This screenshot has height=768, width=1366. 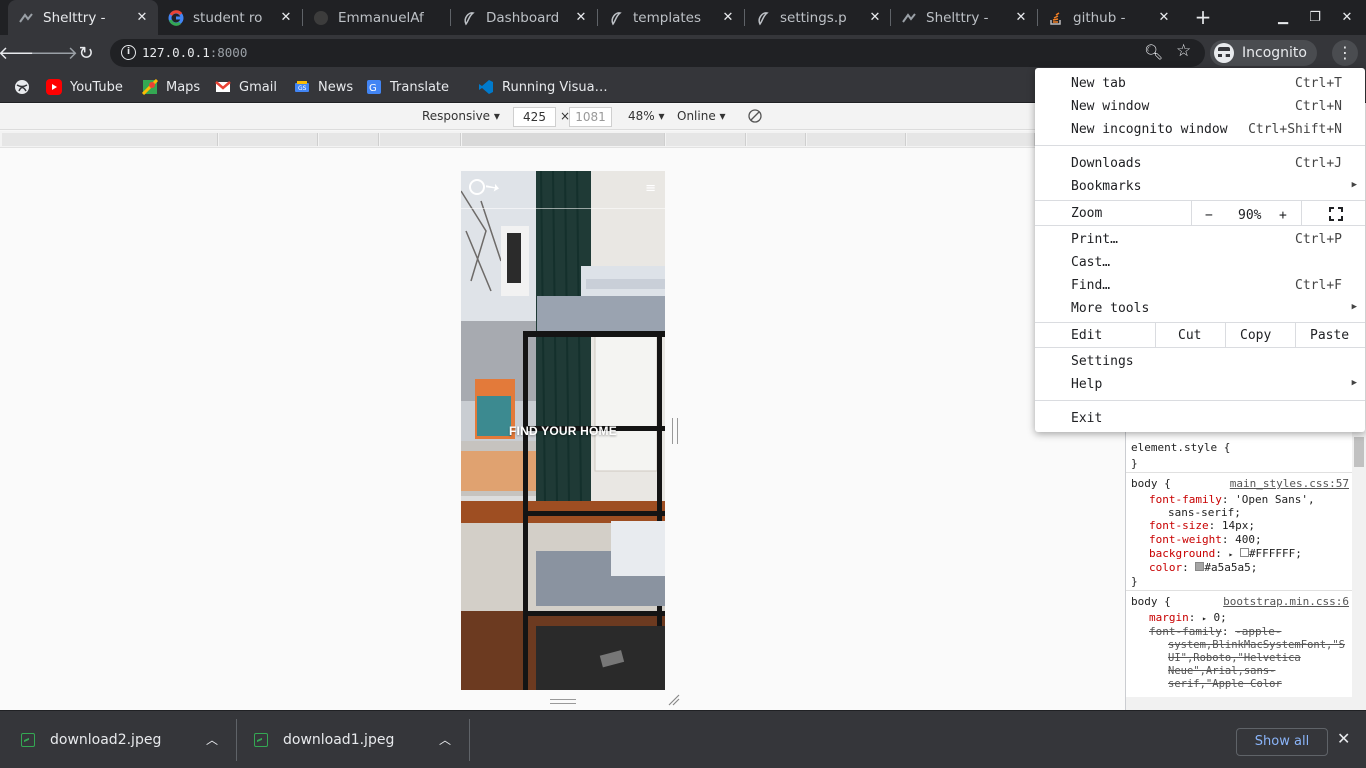 What do you see at coordinates (258, 87) in the screenshot?
I see `bookmark-label: Gmail` at bounding box center [258, 87].